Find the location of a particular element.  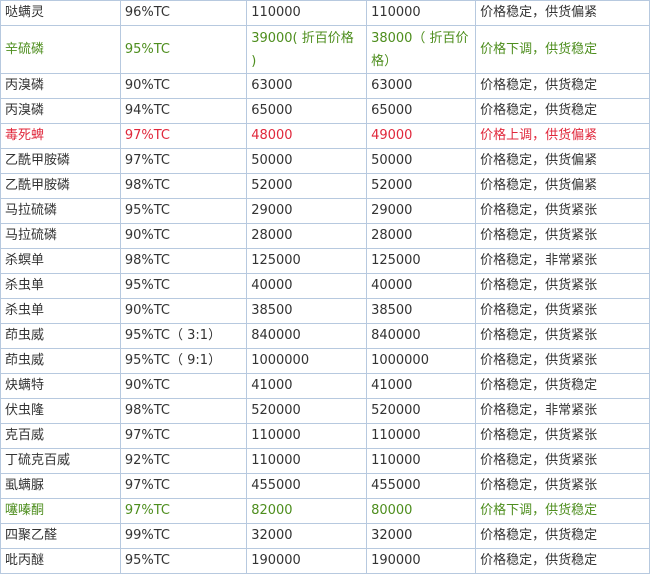

table-row: 乙酰甲胺磷 98%TC 52000 52000 价格稳定，供货偏紧 is located at coordinates (325, 186).